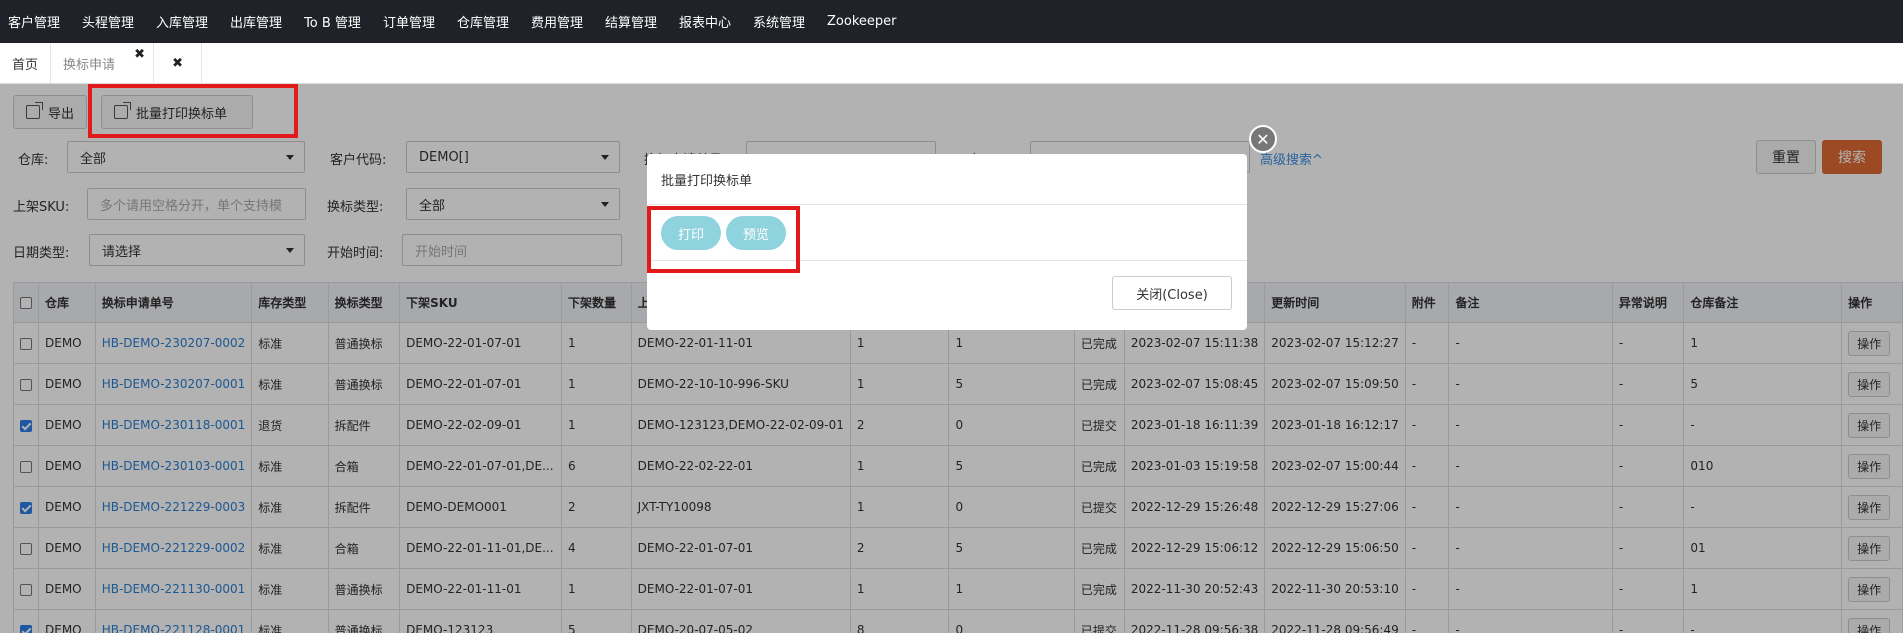 The height and width of the screenshot is (633, 1903). Describe the element at coordinates (178, 63) in the screenshot. I see `close-all-tabs-icon: ✖` at that location.